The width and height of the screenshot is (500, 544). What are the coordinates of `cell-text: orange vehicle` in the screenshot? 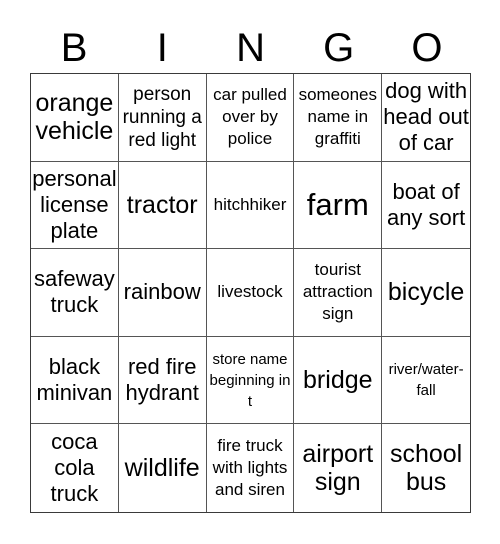 It's located at (74, 117).